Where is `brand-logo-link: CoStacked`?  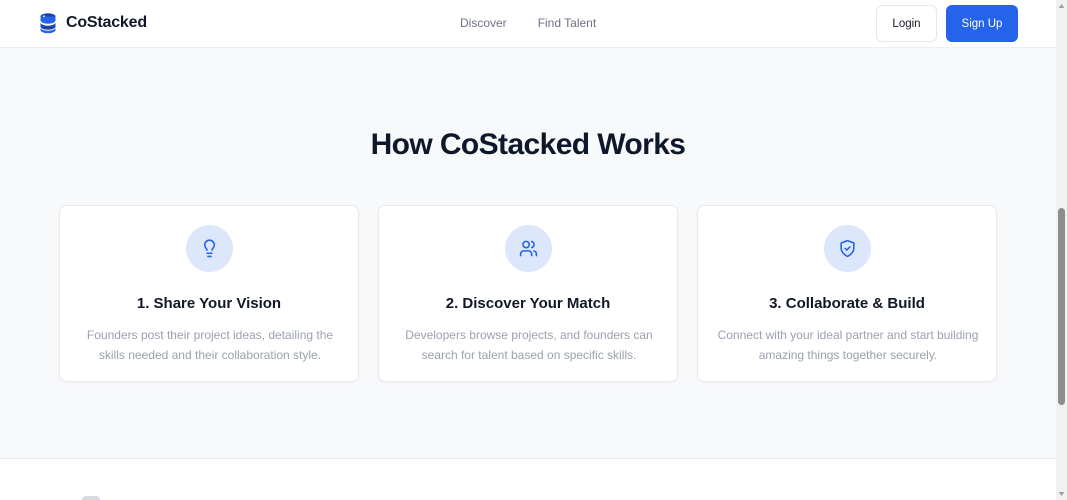 brand-logo-link: CoStacked is located at coordinates (92, 23).